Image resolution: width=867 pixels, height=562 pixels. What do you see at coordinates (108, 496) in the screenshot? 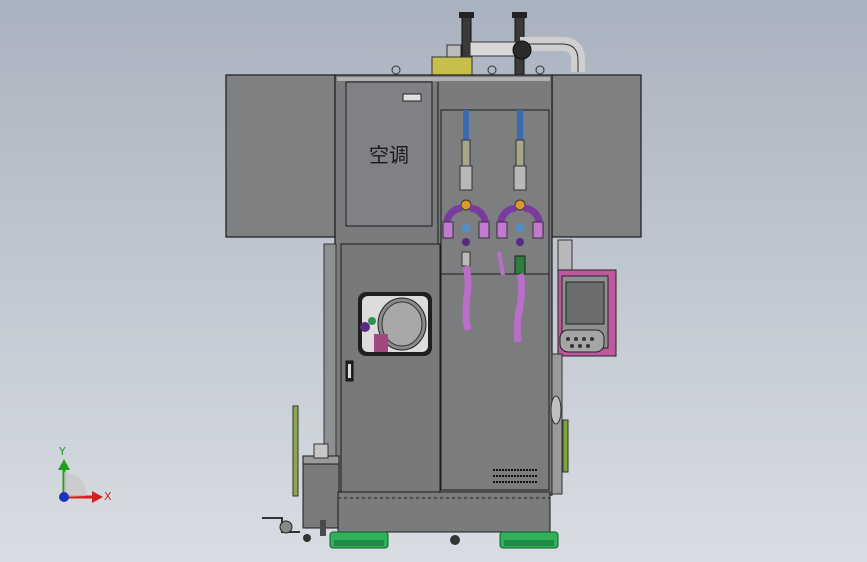
I see `x-axis-label: X` at bounding box center [108, 496].